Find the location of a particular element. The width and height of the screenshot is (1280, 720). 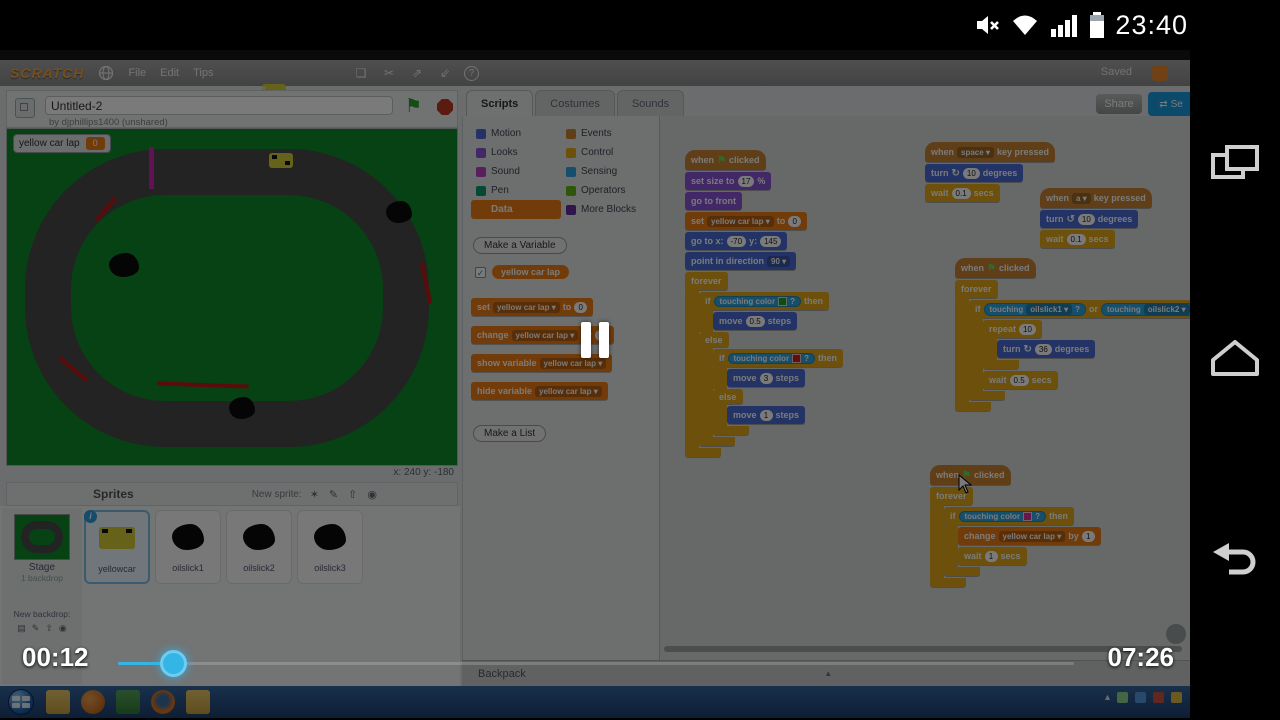

seek-progress is located at coordinates (141, 663).